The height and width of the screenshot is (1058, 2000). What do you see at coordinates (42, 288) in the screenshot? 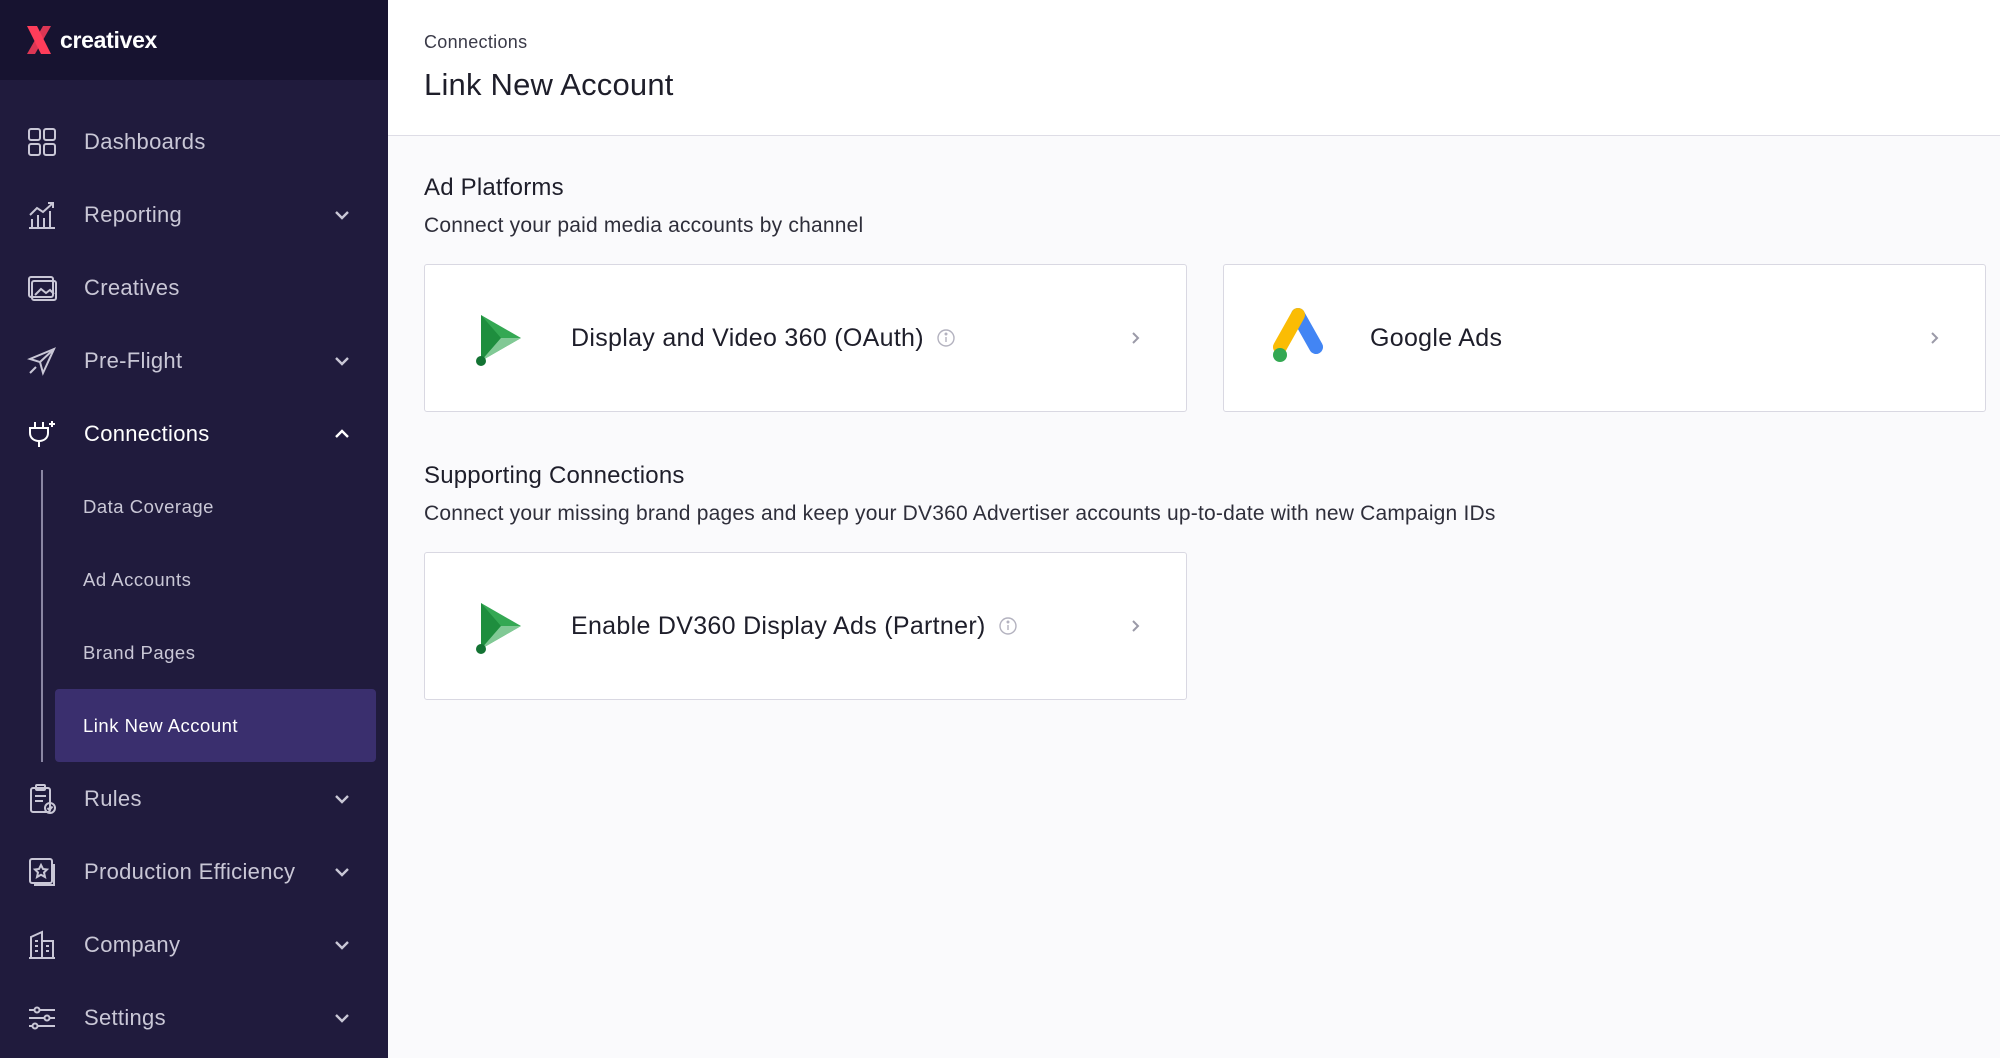
I see `images-icon` at bounding box center [42, 288].